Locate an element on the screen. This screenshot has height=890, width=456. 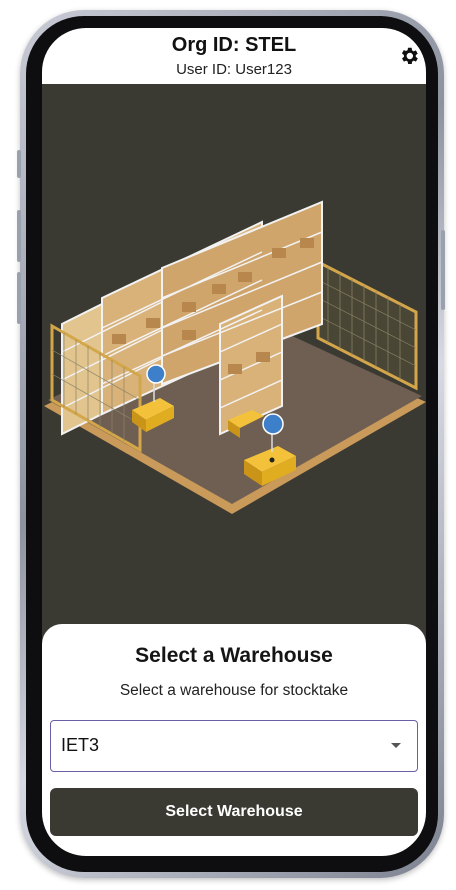
warehouse-dropdown: IET3 is located at coordinates (234, 746).